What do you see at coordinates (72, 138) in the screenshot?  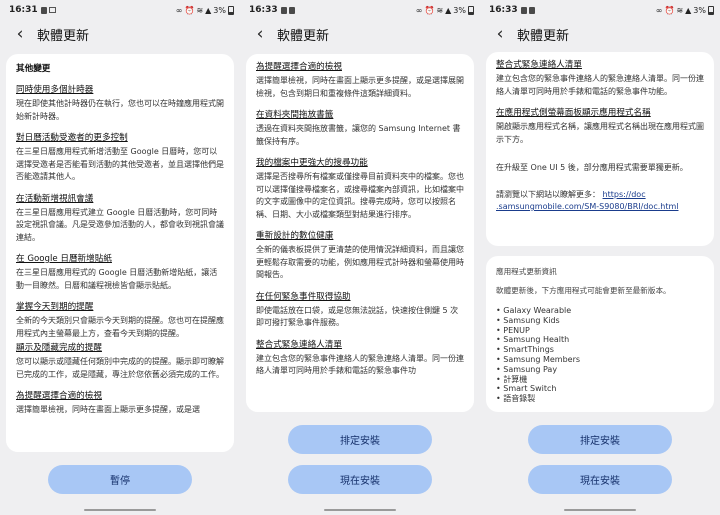 I see `feature-title: 對日曆活動受邀者的更多控制` at bounding box center [72, 138].